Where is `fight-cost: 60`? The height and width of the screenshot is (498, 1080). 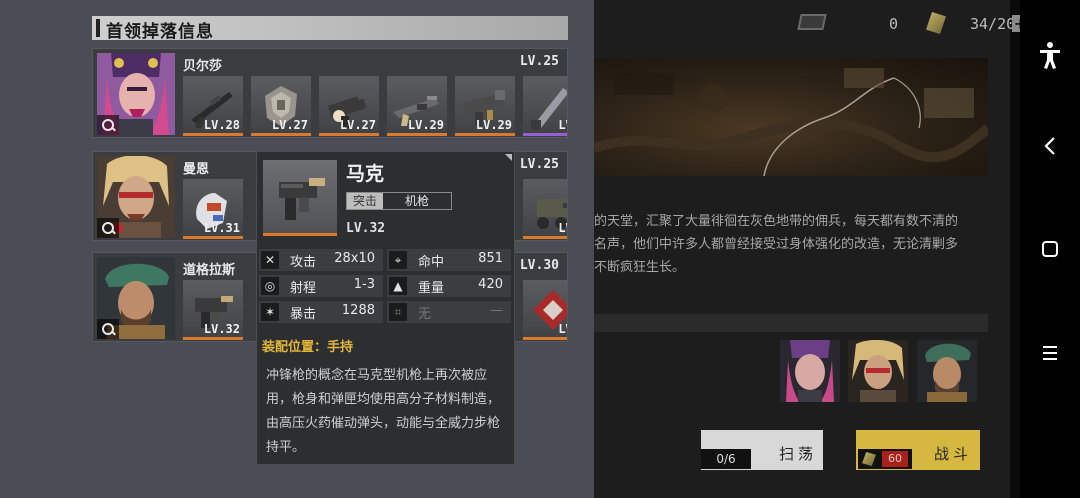 fight-cost: 60 is located at coordinates (895, 459).